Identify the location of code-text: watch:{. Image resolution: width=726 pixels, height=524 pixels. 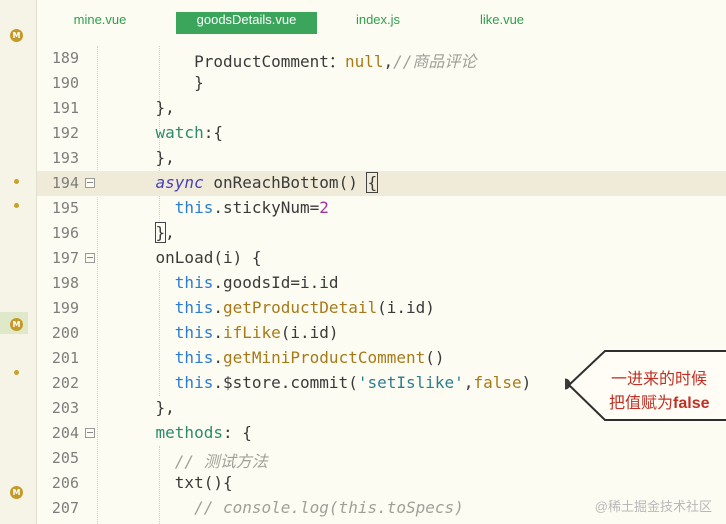
(170, 132).